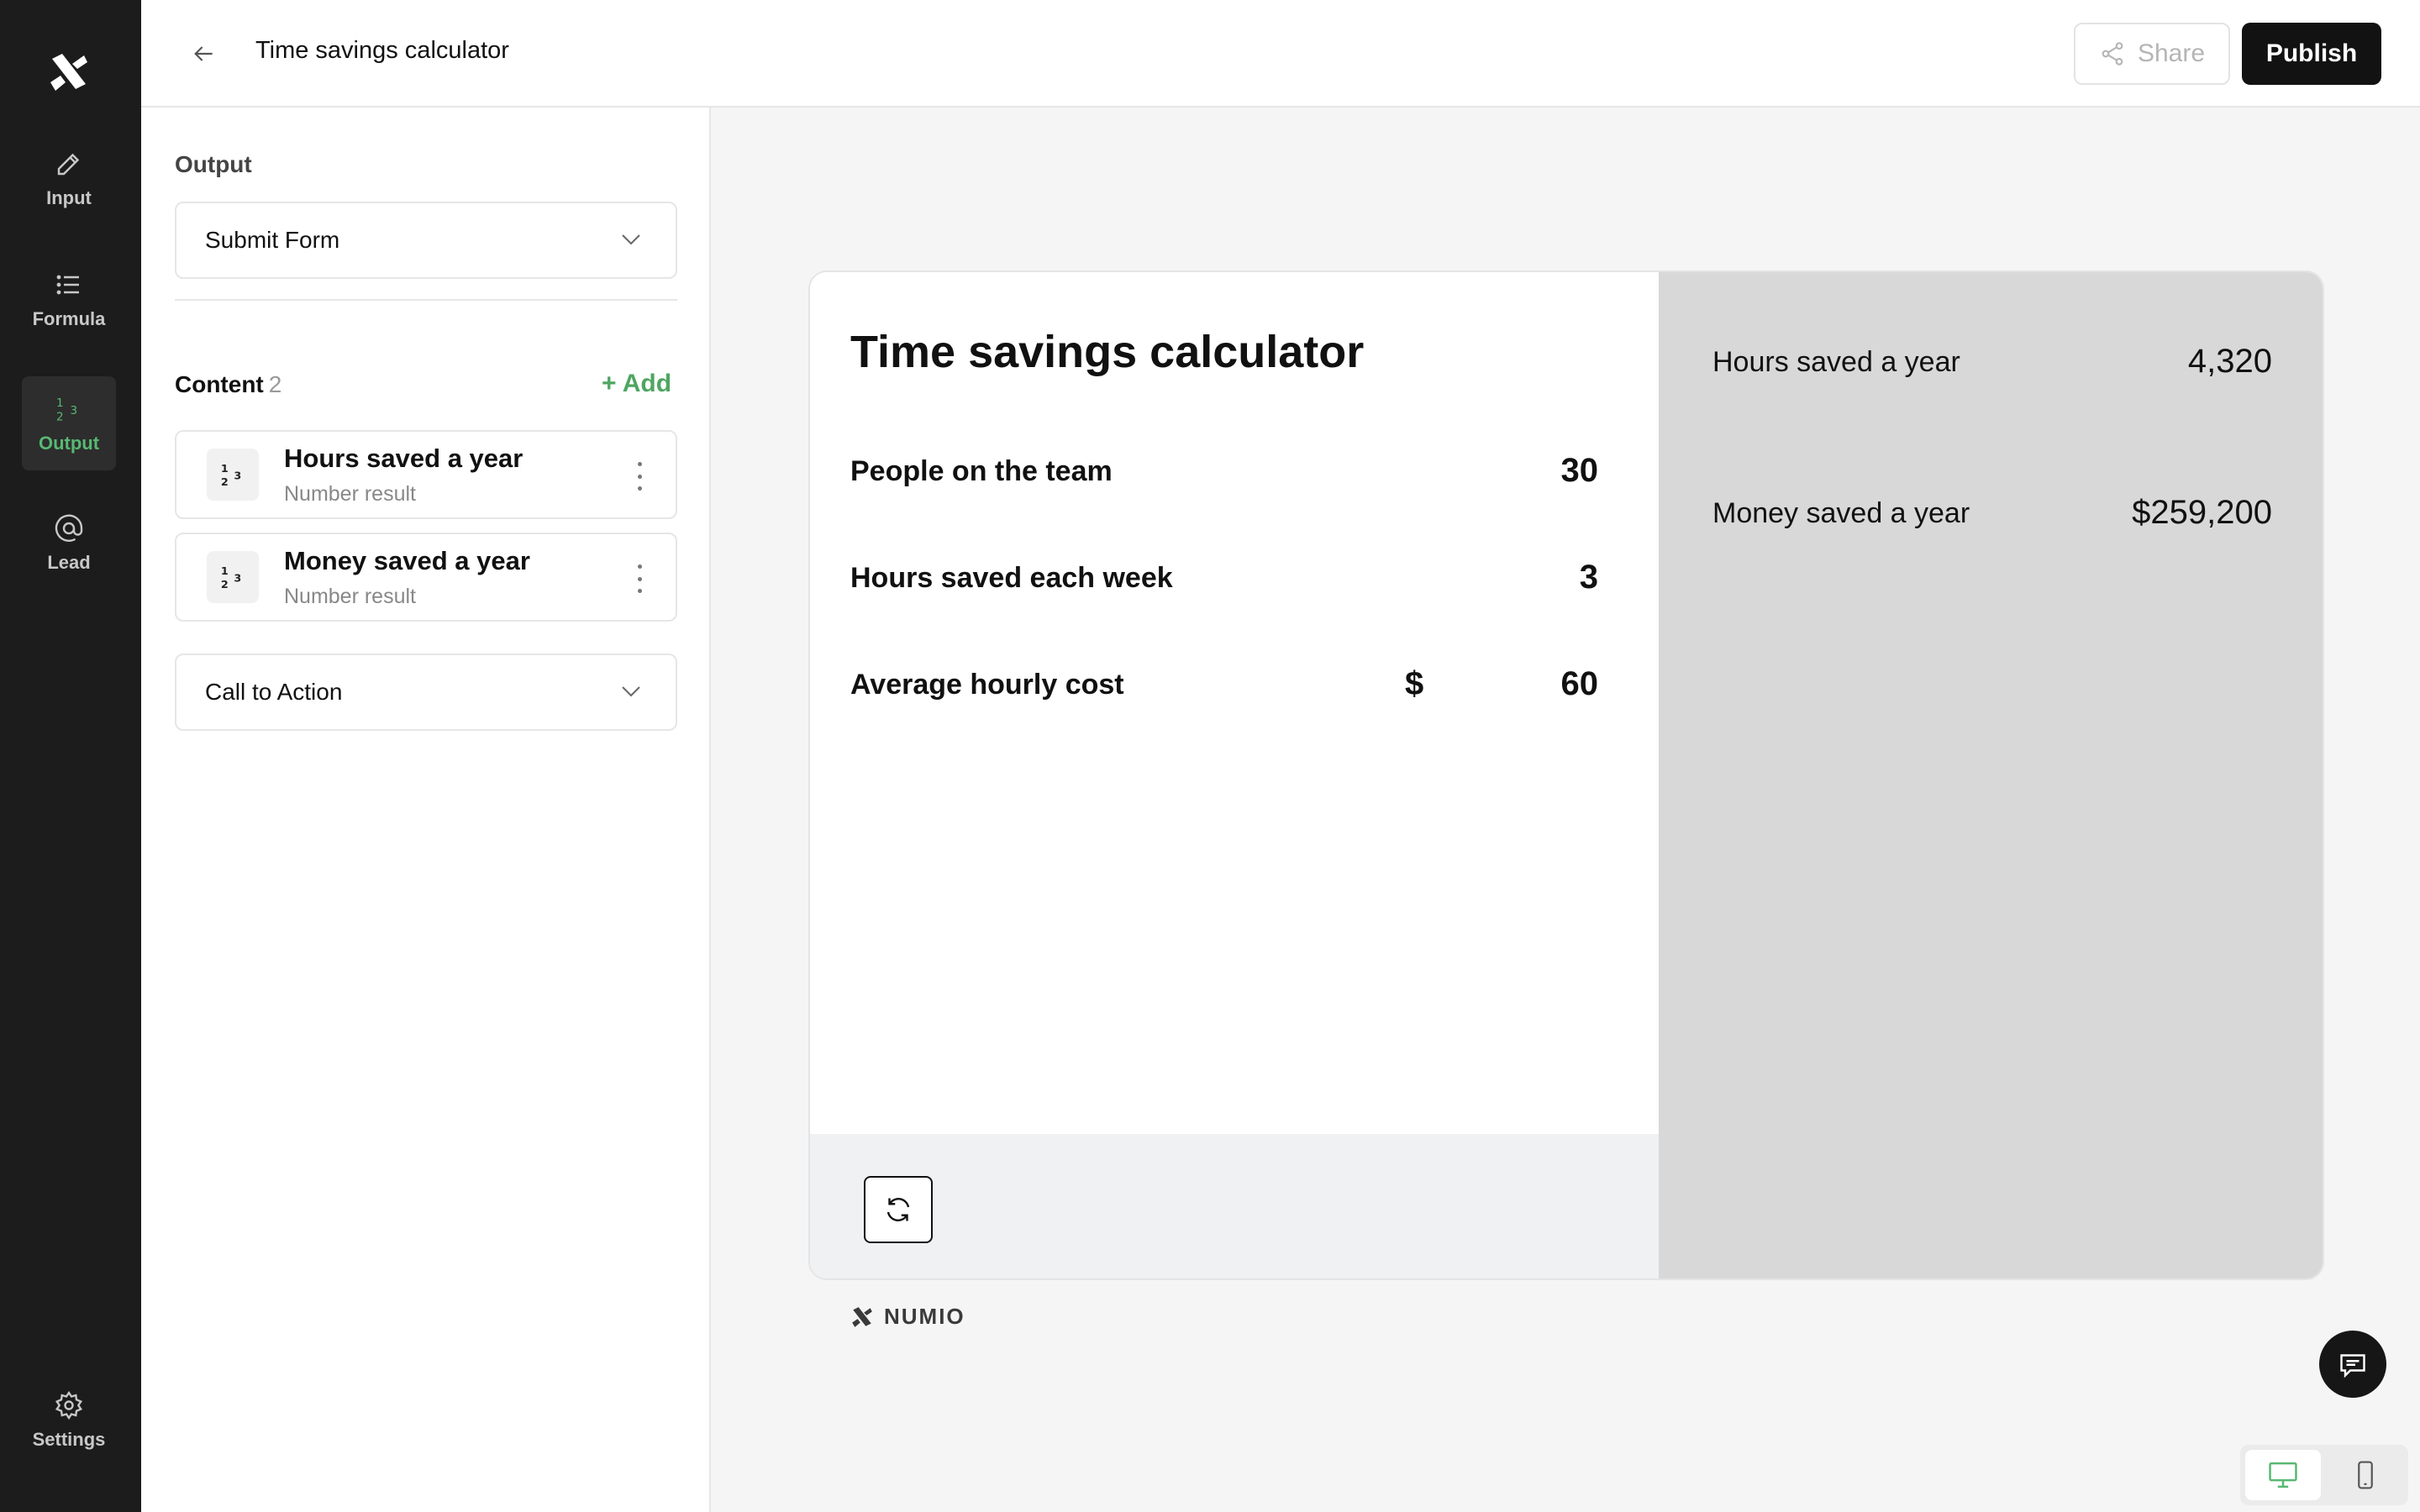 This screenshot has height=1512, width=2420. What do you see at coordinates (426, 577) in the screenshot?
I see `result-item-money: 123 Money saved a year Number result` at bounding box center [426, 577].